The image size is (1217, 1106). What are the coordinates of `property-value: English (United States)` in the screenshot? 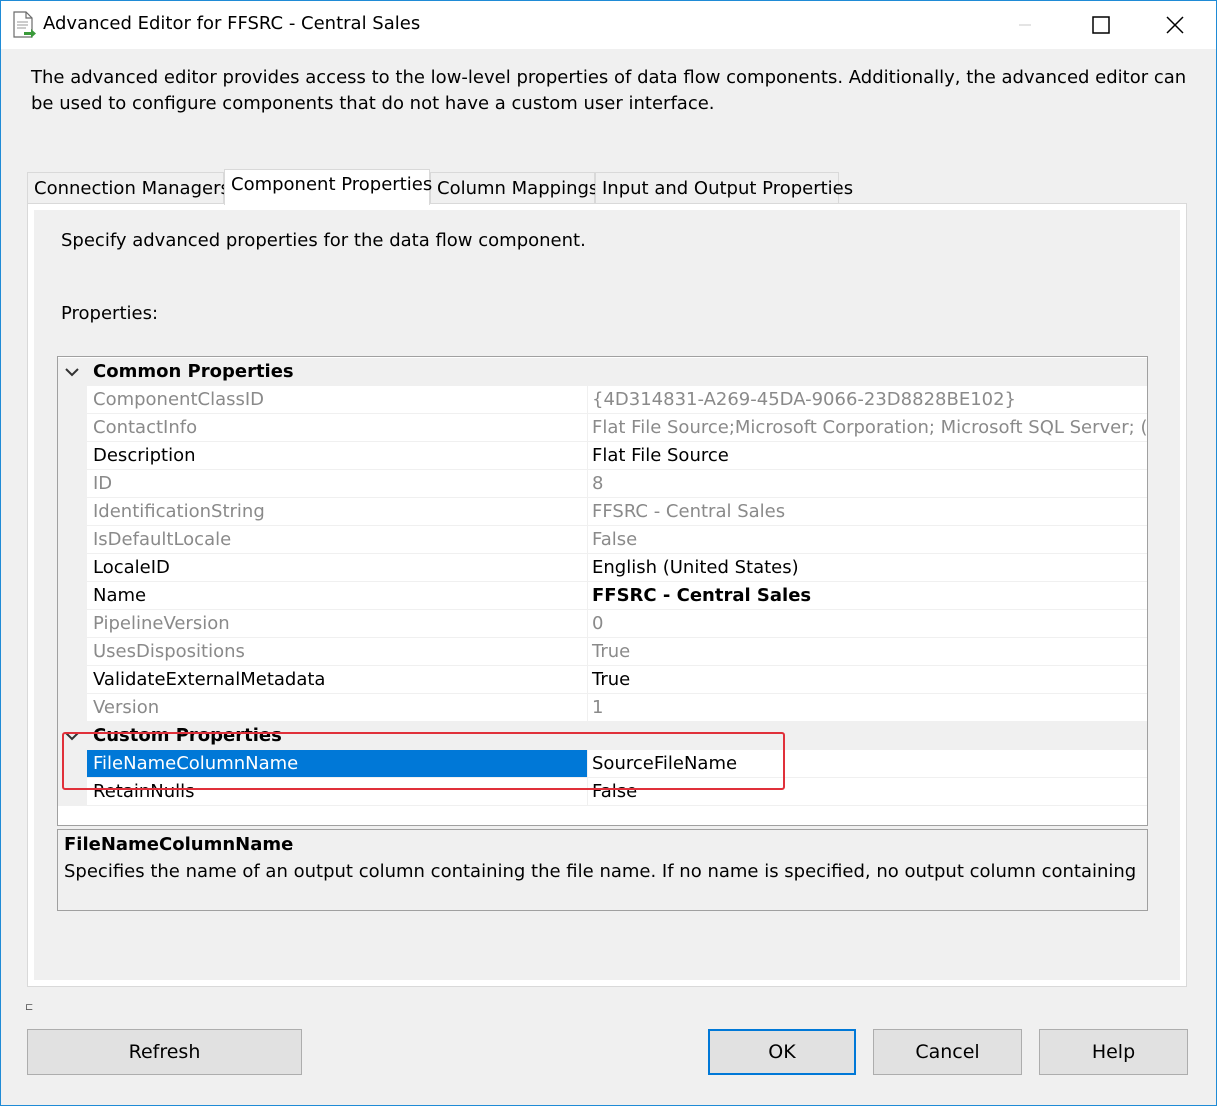 It's located at (867, 568).